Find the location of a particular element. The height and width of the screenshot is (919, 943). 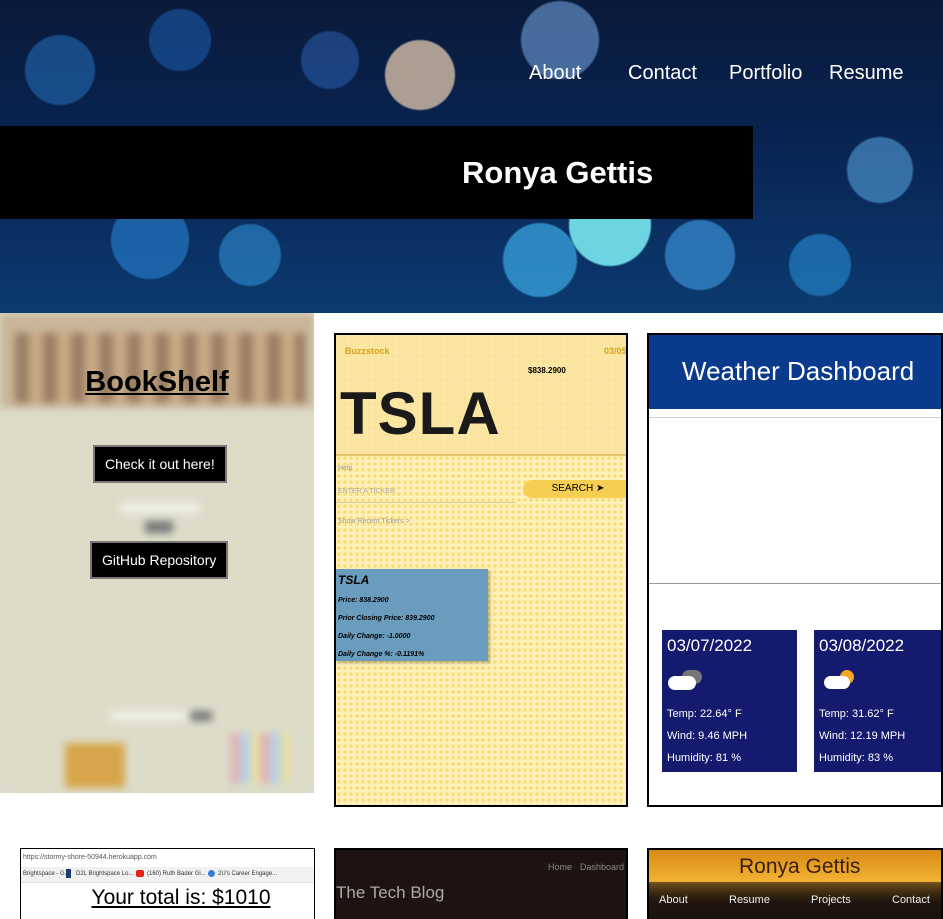

forecast-humidity: Humidity: 81 % is located at coordinates (704, 758).